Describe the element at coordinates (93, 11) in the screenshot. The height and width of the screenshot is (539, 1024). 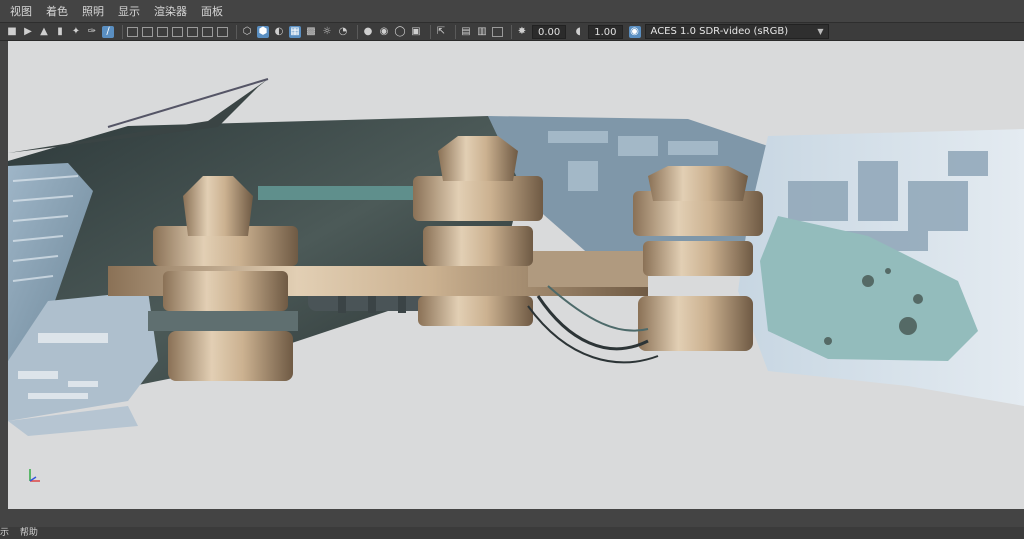
I see `menu-lighting: 照明` at that location.